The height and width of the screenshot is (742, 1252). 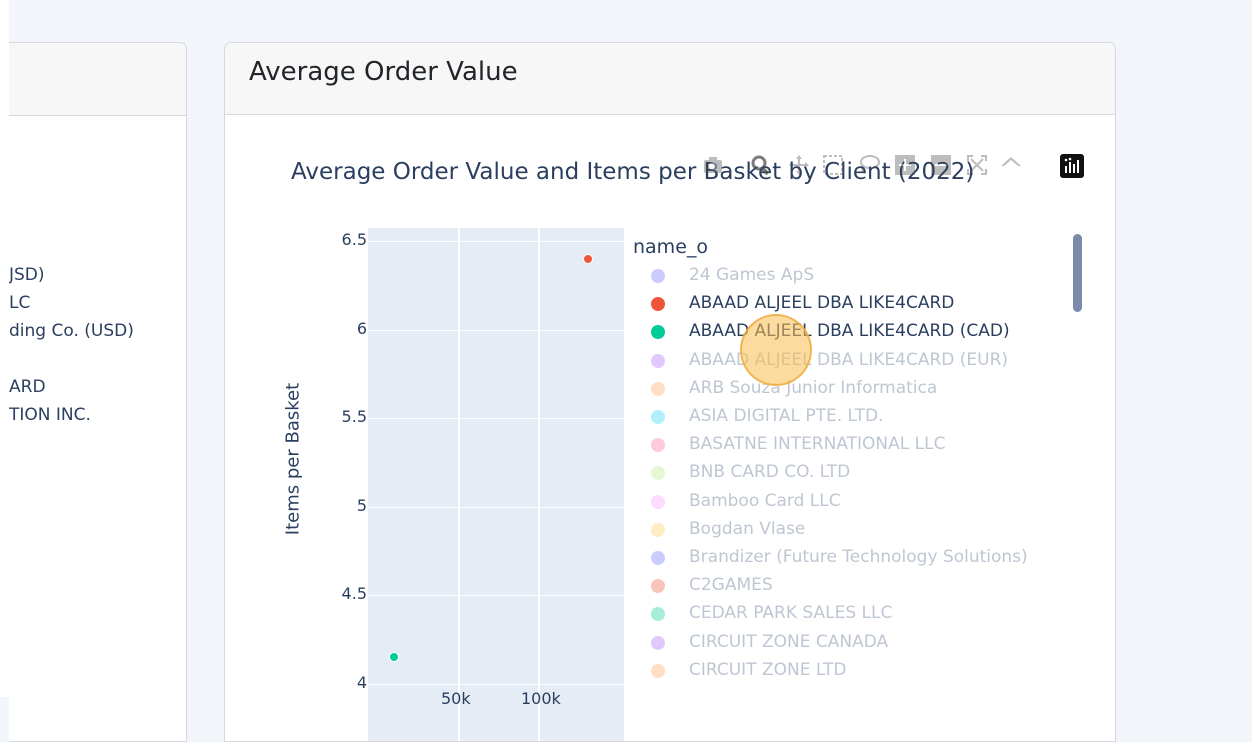 What do you see at coordinates (713, 165) in the screenshot?
I see `camera-icon` at bounding box center [713, 165].